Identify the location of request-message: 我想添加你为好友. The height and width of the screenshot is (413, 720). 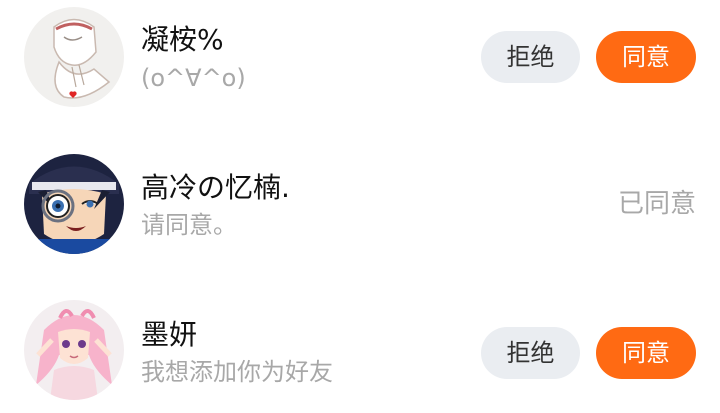
(237, 372).